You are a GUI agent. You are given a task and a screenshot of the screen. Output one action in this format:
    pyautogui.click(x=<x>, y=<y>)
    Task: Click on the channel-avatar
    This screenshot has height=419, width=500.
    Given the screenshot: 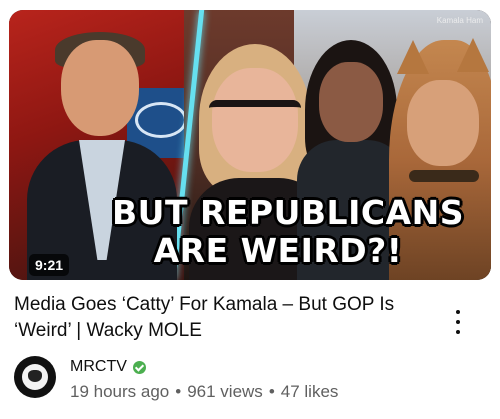 What is the action you would take?
    pyautogui.click(x=35, y=377)
    